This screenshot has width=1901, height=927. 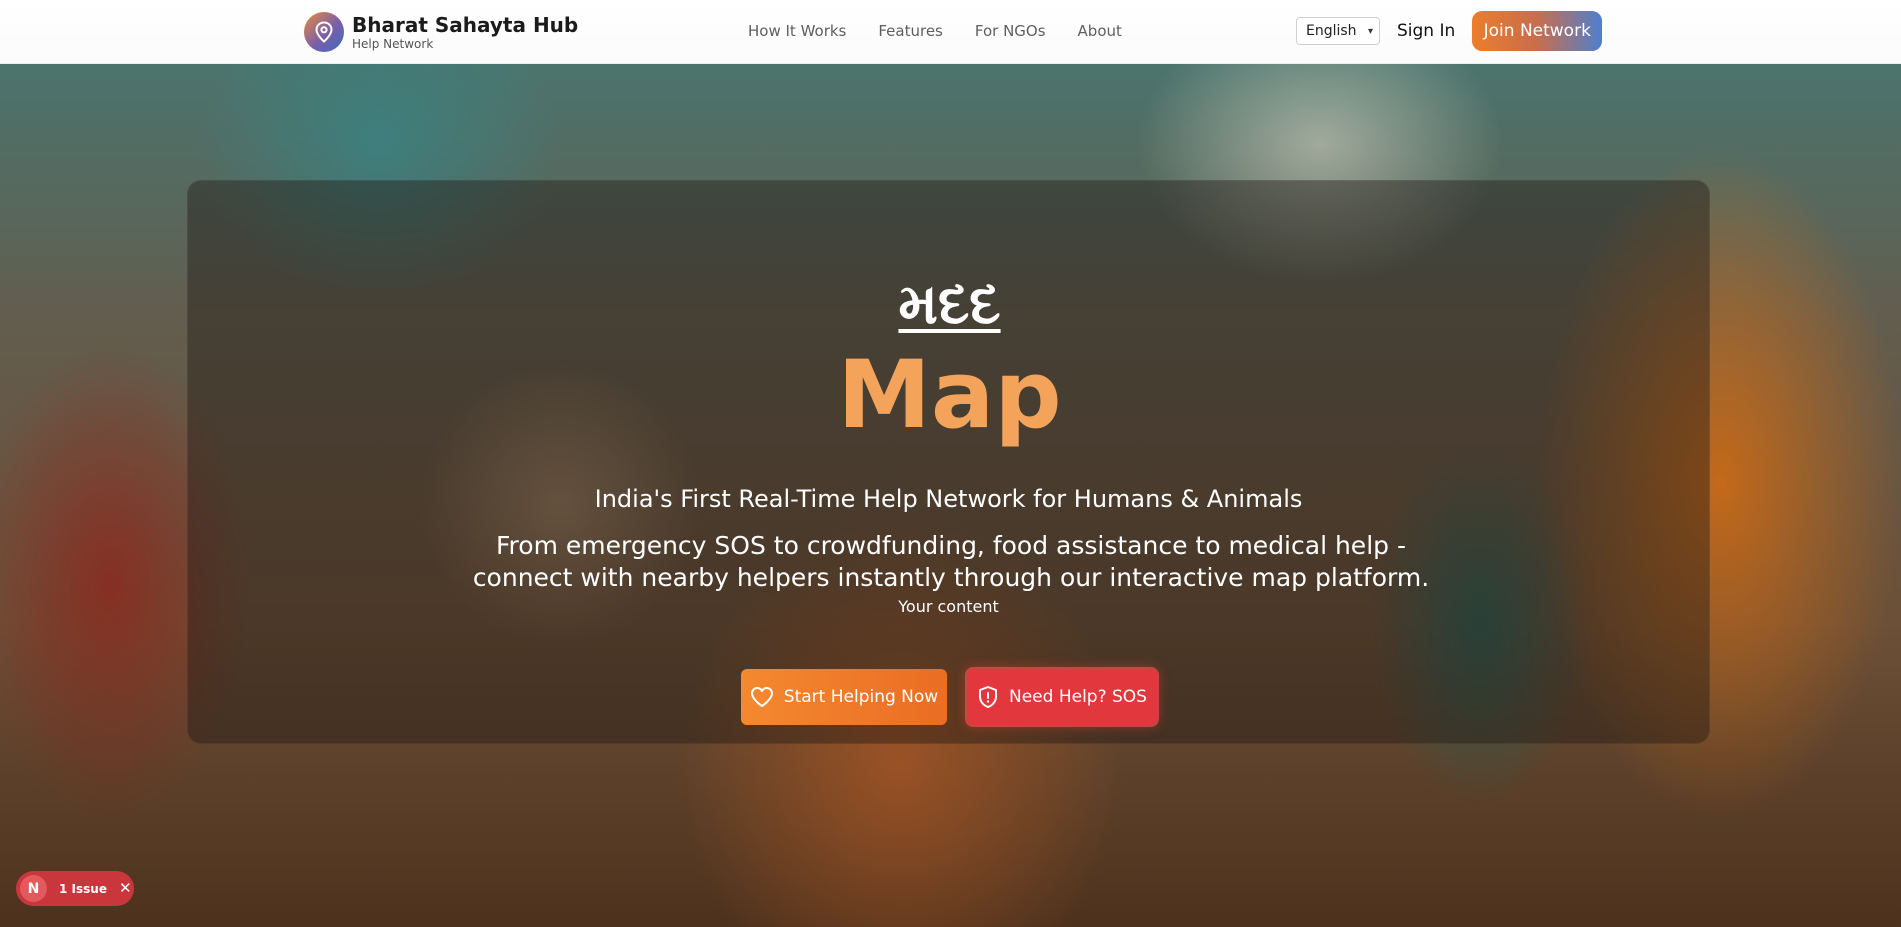 I want to click on heart-icon, so click(x=762, y=697).